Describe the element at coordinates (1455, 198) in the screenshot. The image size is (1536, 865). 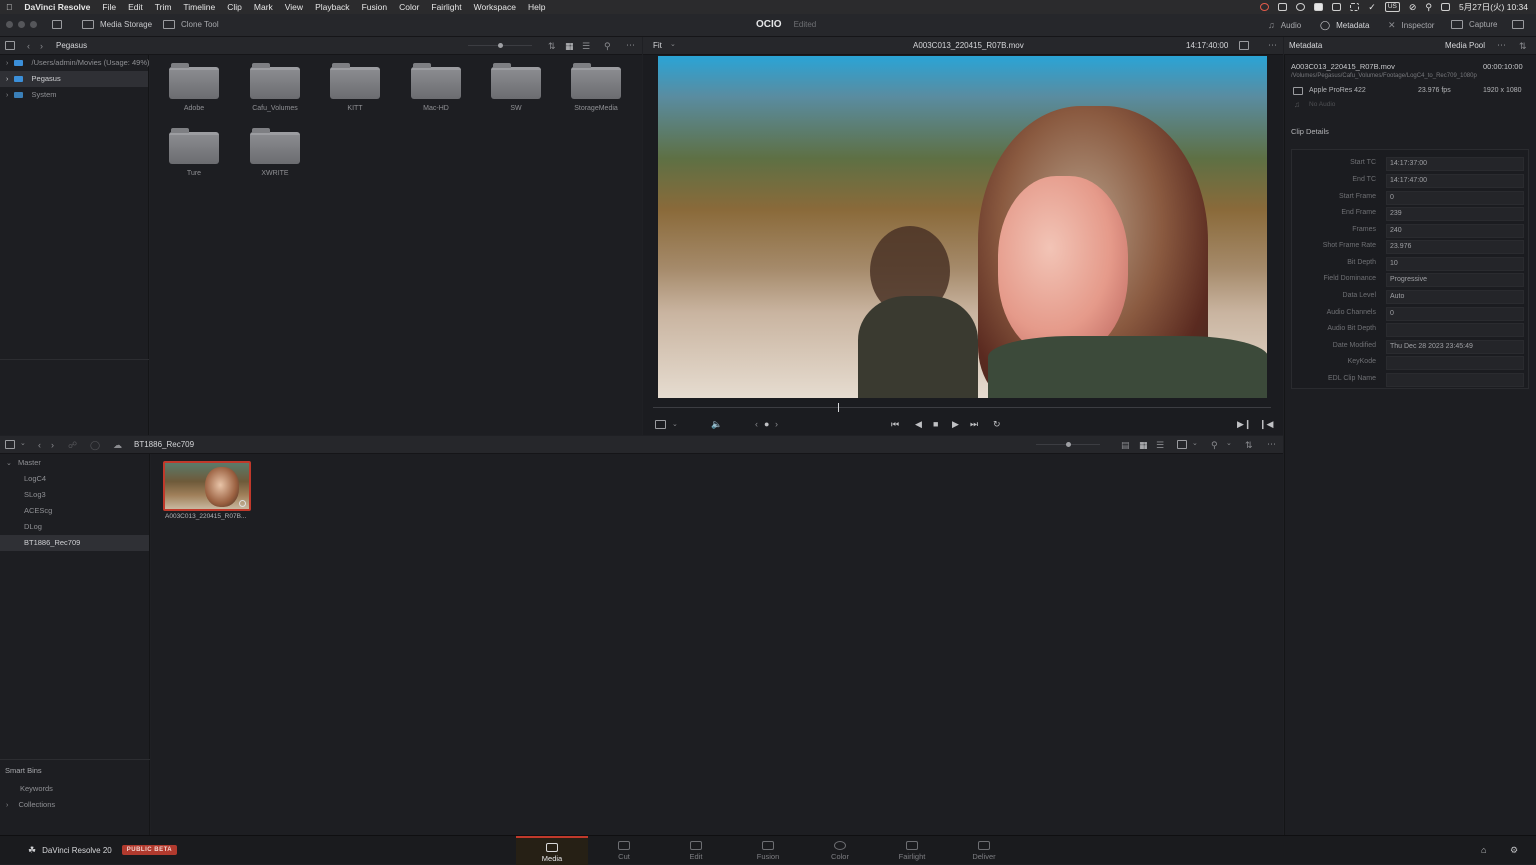
I see `metadata-value: 0` at that location.